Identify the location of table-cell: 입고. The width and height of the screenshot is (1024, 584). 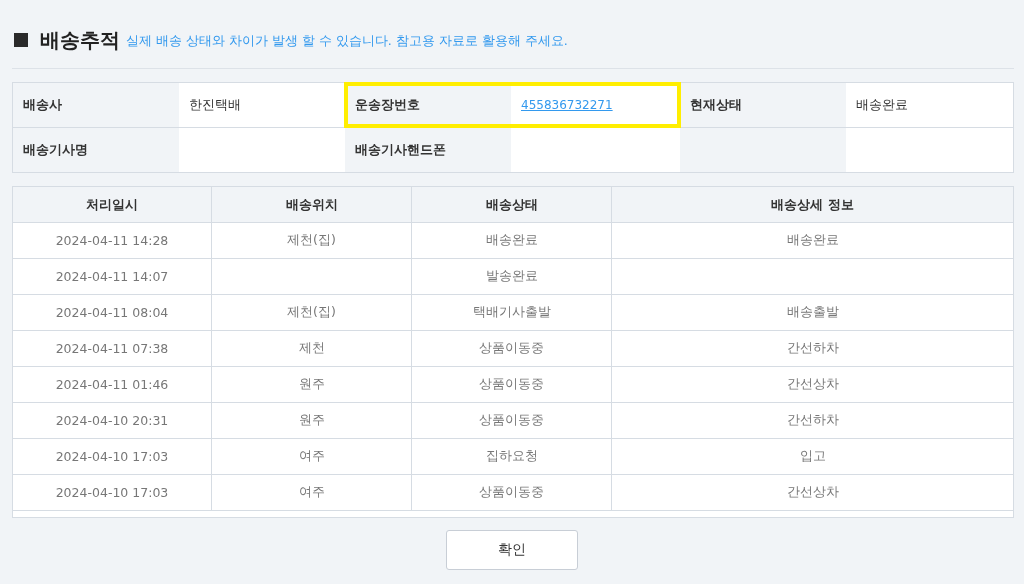
(812, 456).